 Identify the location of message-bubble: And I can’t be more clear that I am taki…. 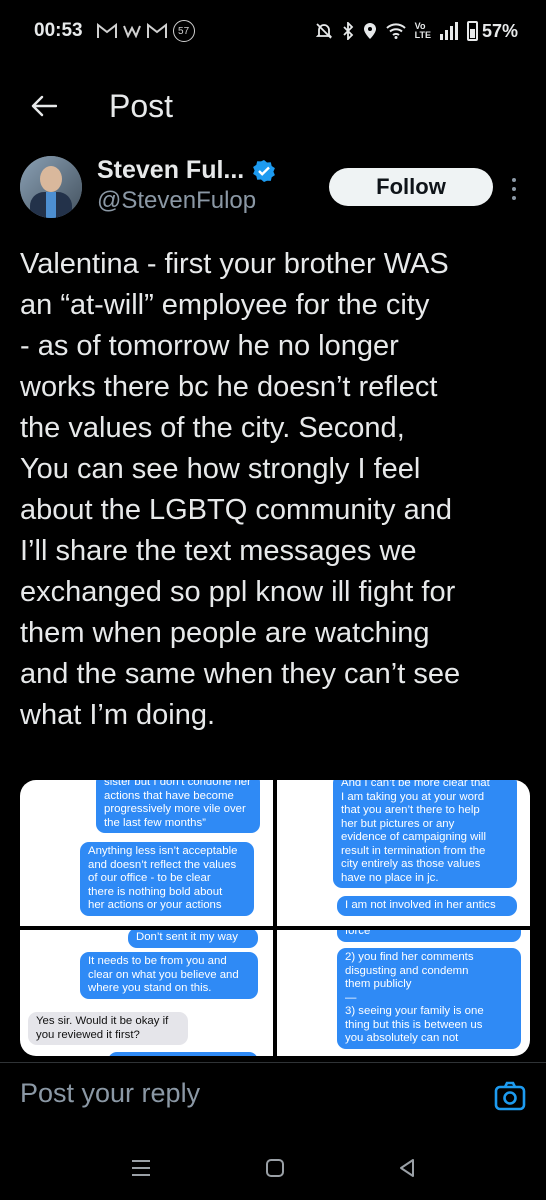
(425, 834).